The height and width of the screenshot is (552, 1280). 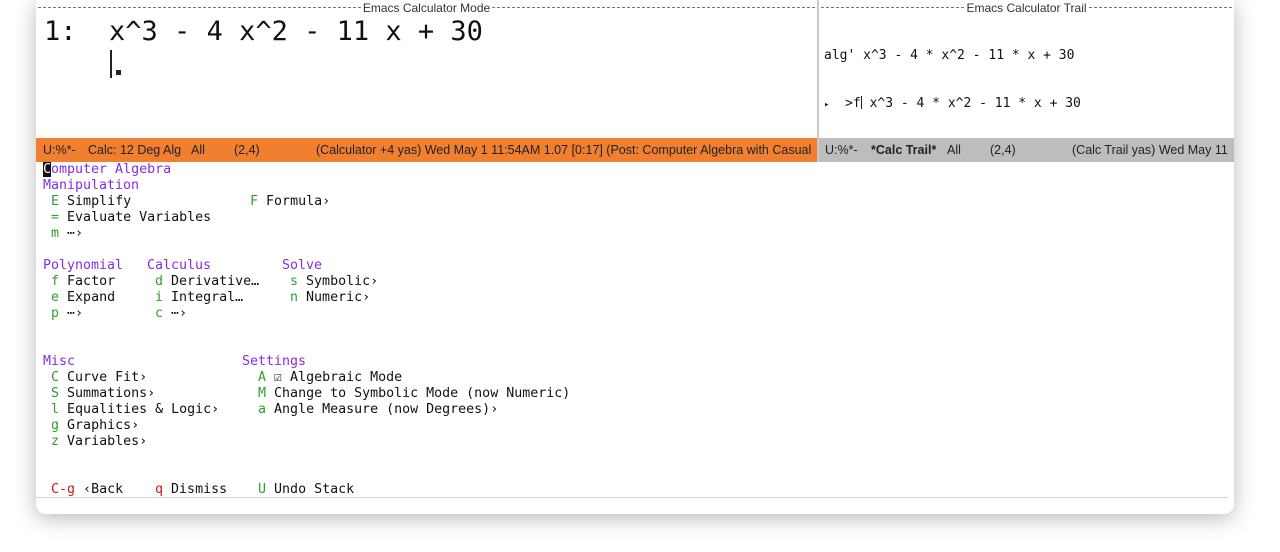 What do you see at coordinates (326, 298) in the screenshot?
I see `menu-item-numeric-solve: n Numeric›` at bounding box center [326, 298].